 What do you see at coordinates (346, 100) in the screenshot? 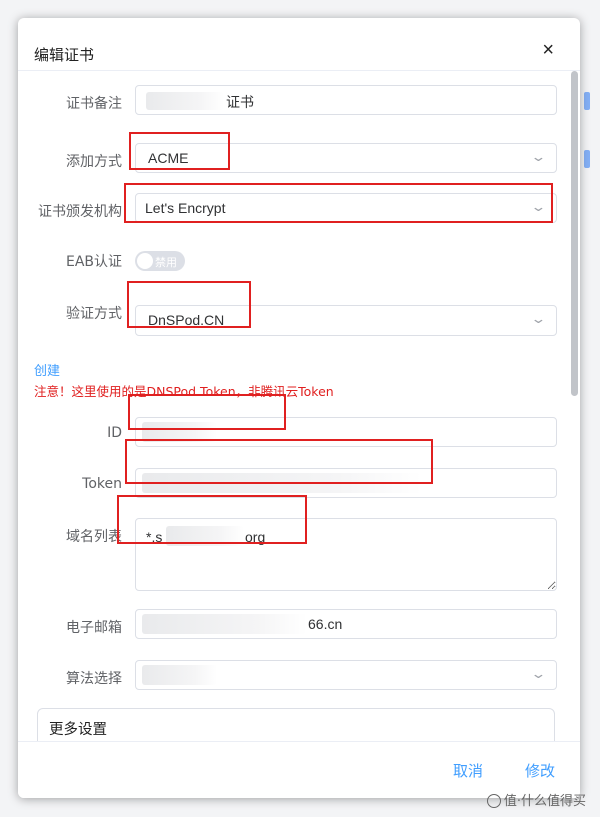
I see `remark-input: 证书` at bounding box center [346, 100].